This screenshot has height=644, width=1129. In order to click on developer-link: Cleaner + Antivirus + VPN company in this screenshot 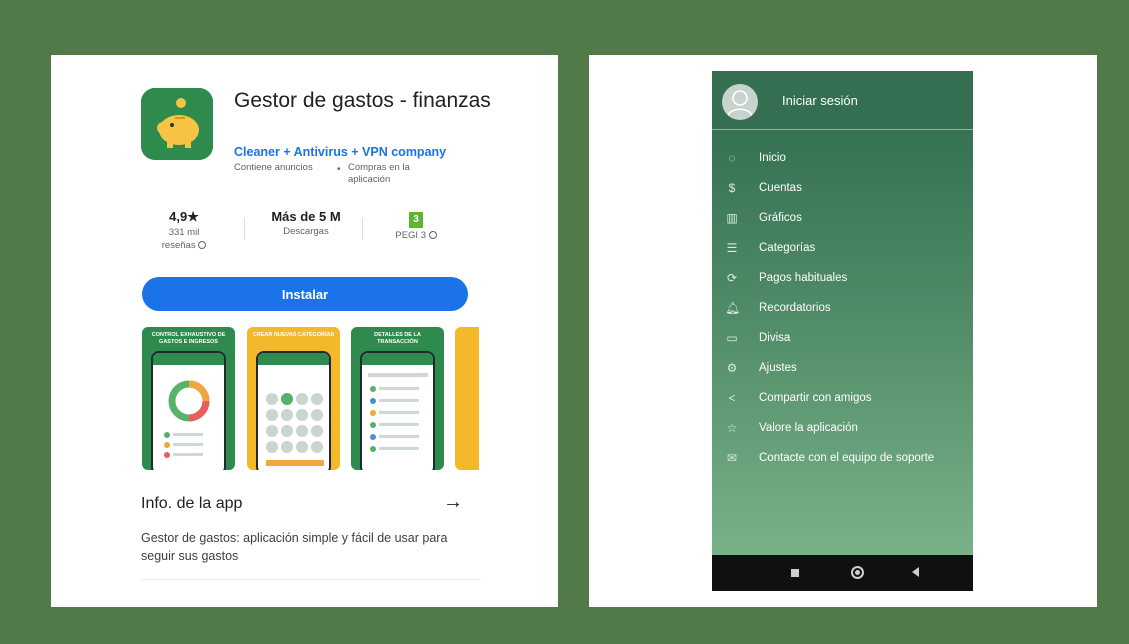, I will do `click(340, 152)`.